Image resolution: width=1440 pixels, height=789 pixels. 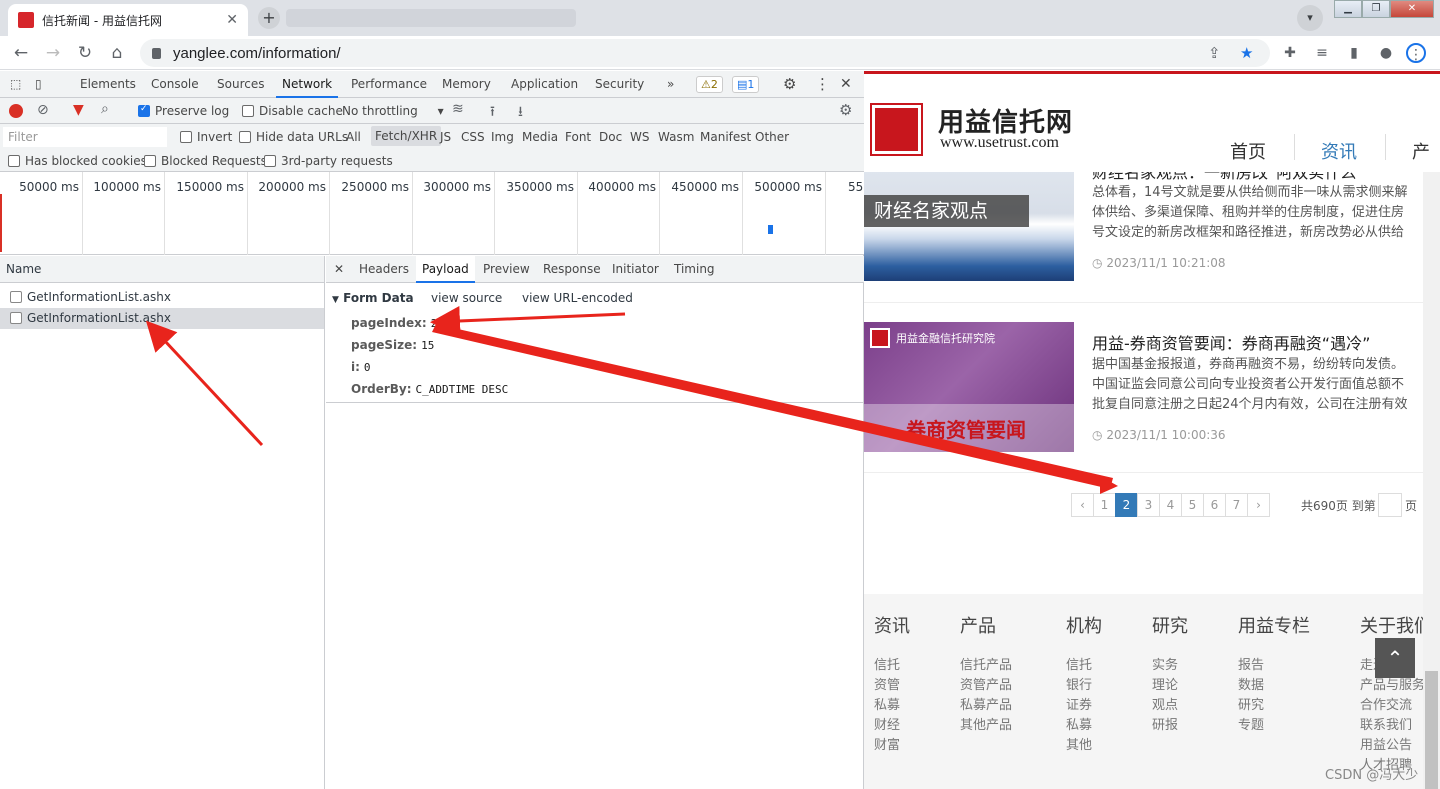 I want to click on third-party-checkbox: 3rd-party requests, so click(x=328, y=161).